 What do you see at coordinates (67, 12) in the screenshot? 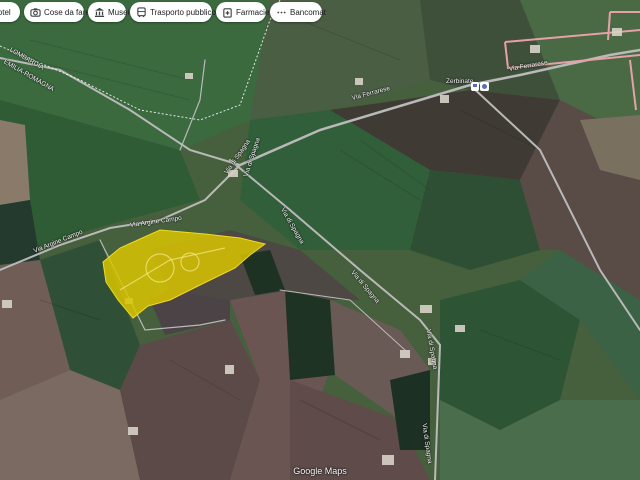
I see `chip-cose-da-fare-label: Cose da fare` at bounding box center [67, 12].